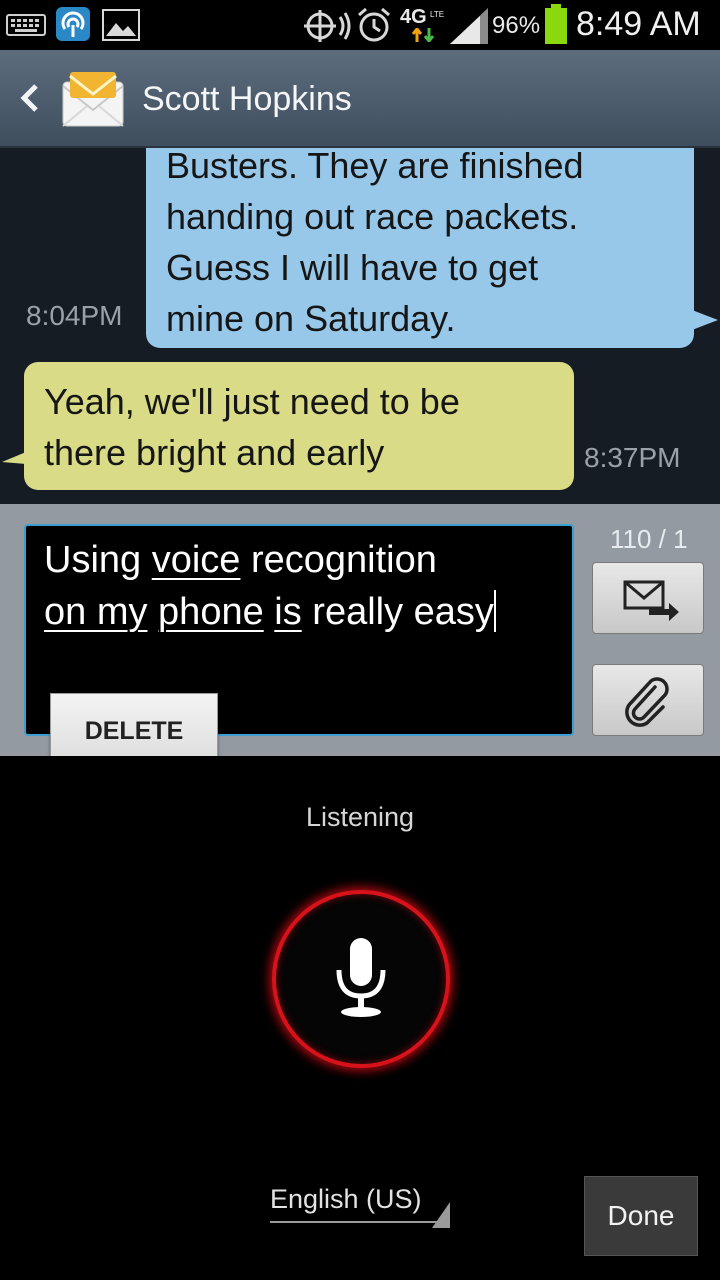 Image resolution: width=720 pixels, height=1280 pixels. I want to click on character-counter: 110 / 1, so click(649, 539).